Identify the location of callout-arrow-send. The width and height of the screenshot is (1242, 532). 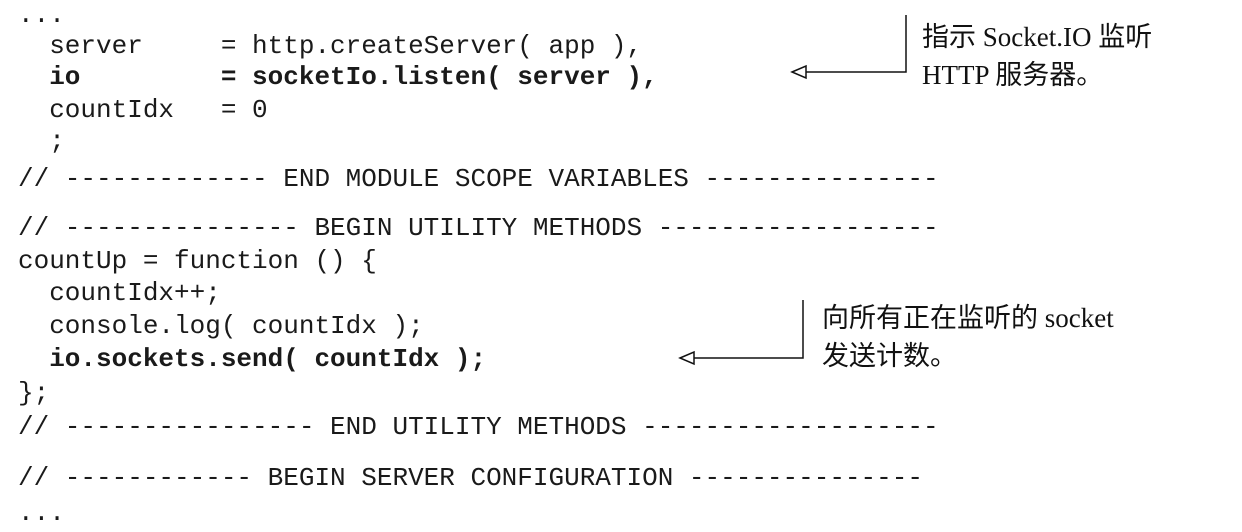
(741, 333).